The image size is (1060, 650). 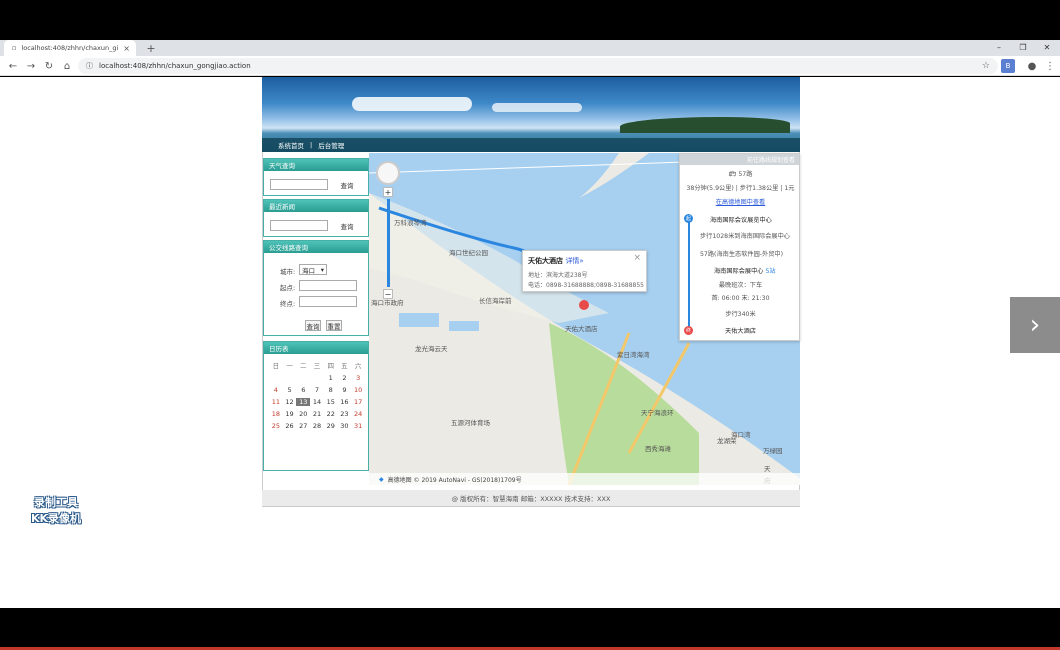 What do you see at coordinates (317, 414) in the screenshot?
I see `calendar-day: 21` at bounding box center [317, 414].